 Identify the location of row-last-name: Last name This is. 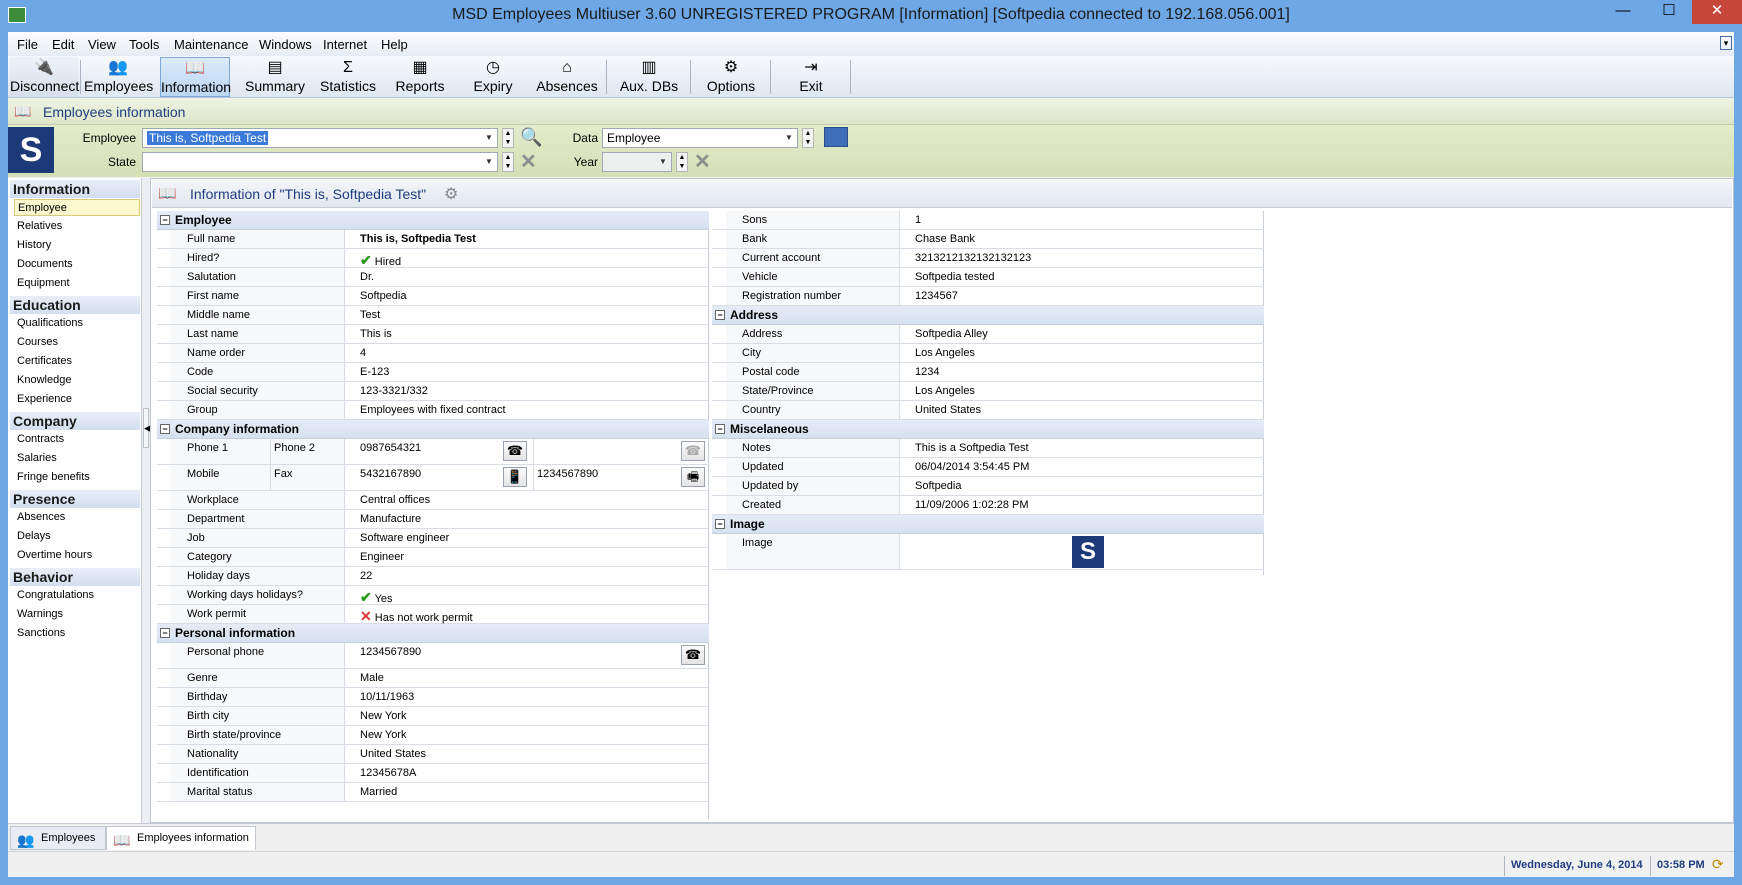
(433, 334).